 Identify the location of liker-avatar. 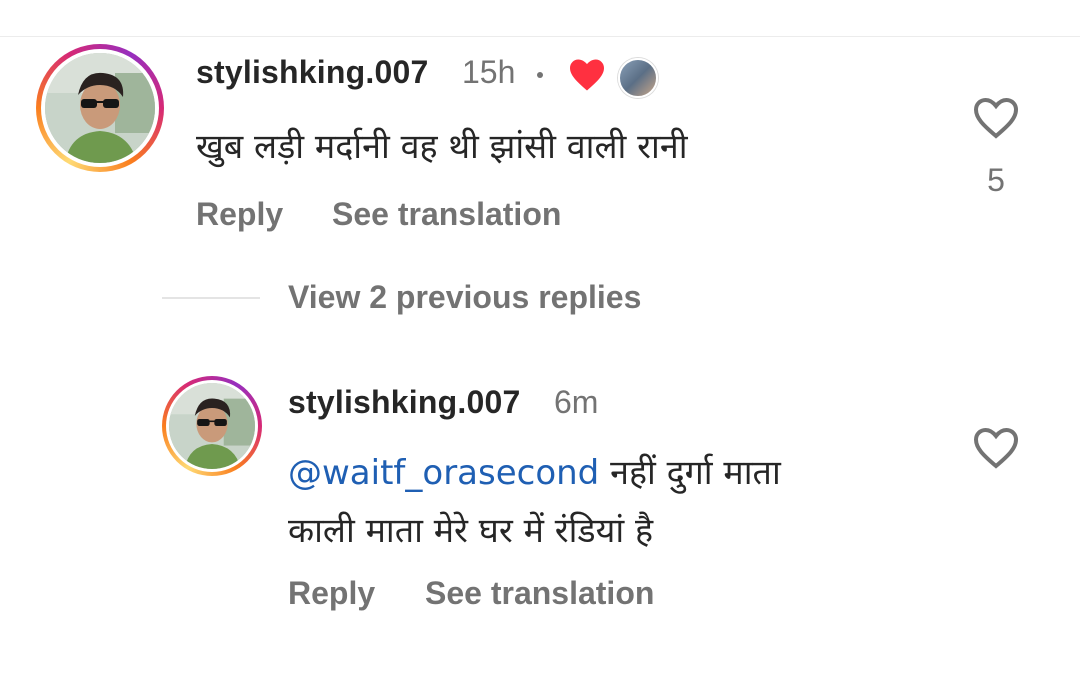
(638, 78).